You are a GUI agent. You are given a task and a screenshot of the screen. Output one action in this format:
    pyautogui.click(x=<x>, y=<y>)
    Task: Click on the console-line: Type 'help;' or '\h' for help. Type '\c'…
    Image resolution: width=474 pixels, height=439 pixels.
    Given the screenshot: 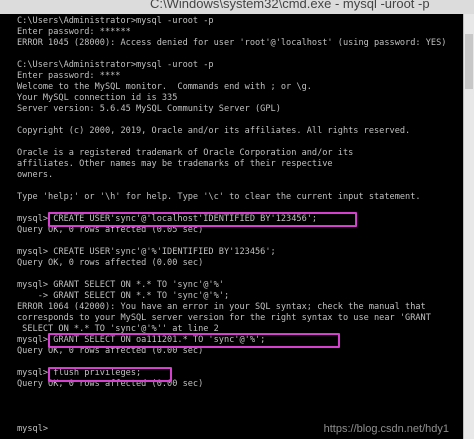 What is the action you would take?
    pyautogui.click(x=219, y=197)
    